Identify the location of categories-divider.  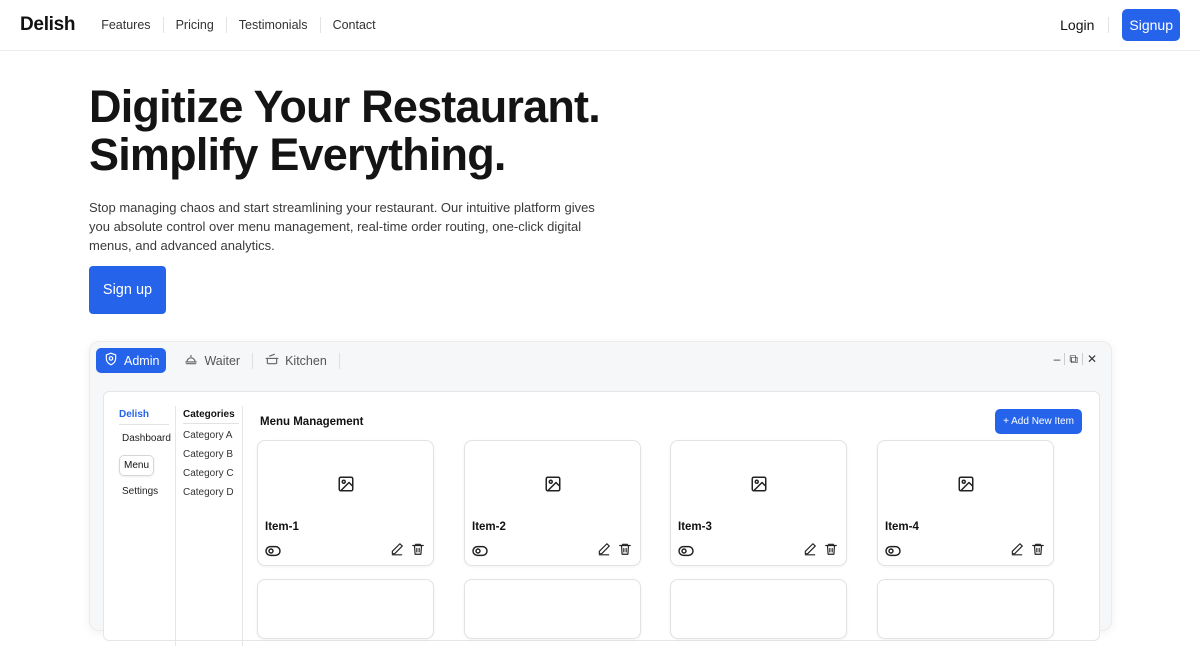
(211, 423).